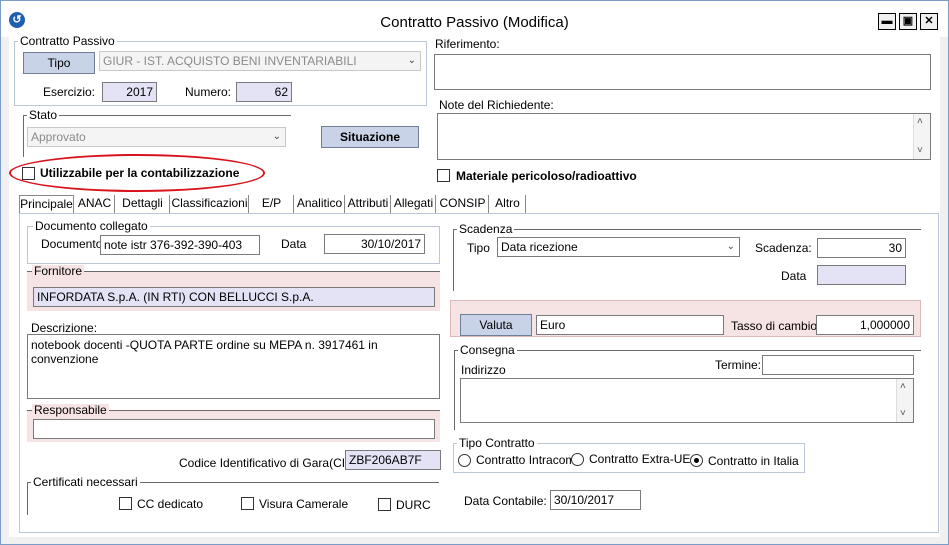  I want to click on tab-consip: CONSIP, so click(463, 204).